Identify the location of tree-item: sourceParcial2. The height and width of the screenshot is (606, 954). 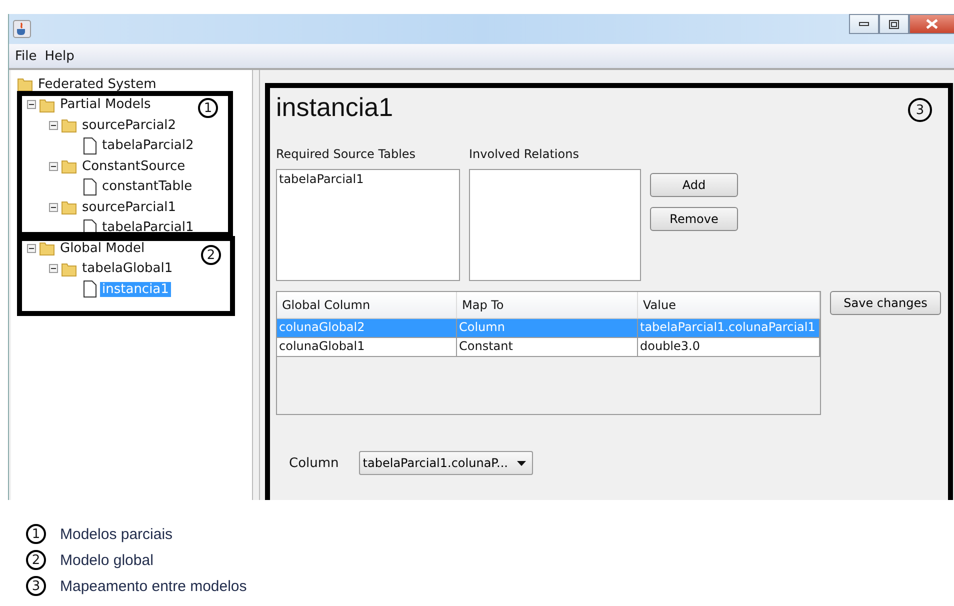
(129, 125).